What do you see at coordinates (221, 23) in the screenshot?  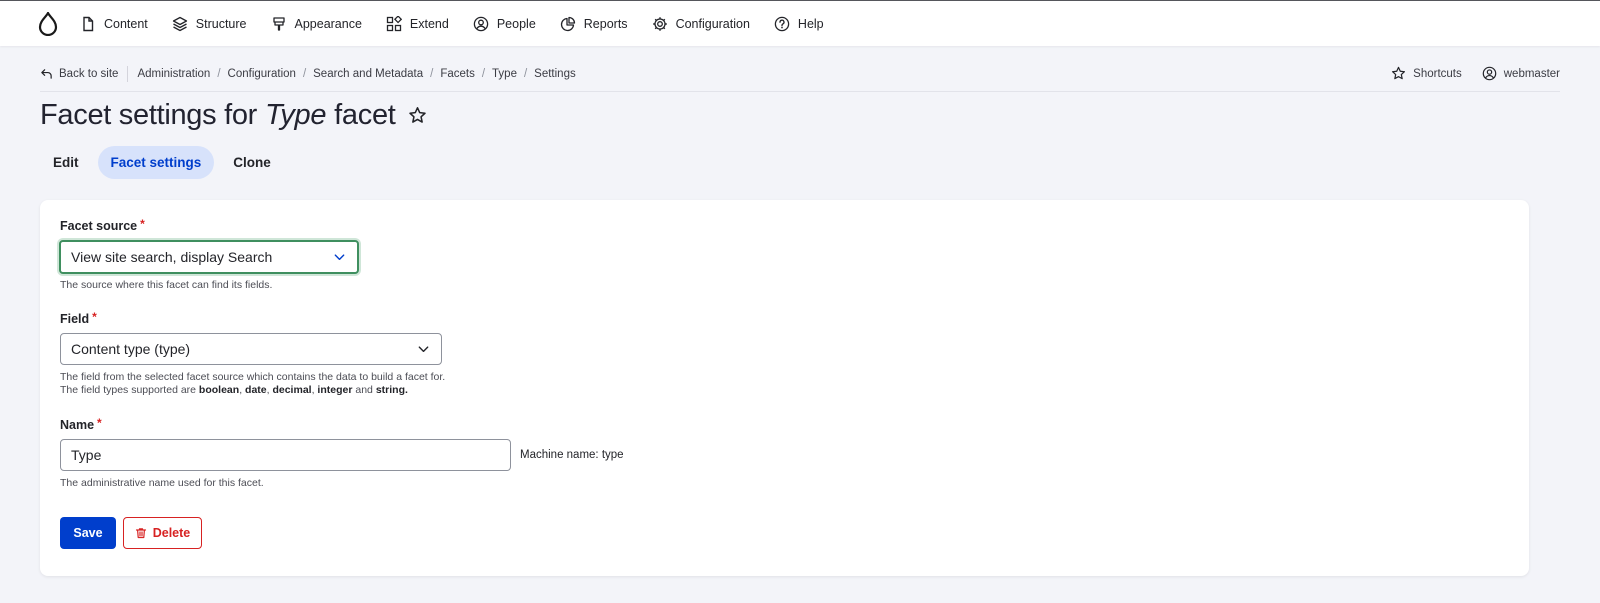 I see `toolbar-item-label: Structure` at bounding box center [221, 23].